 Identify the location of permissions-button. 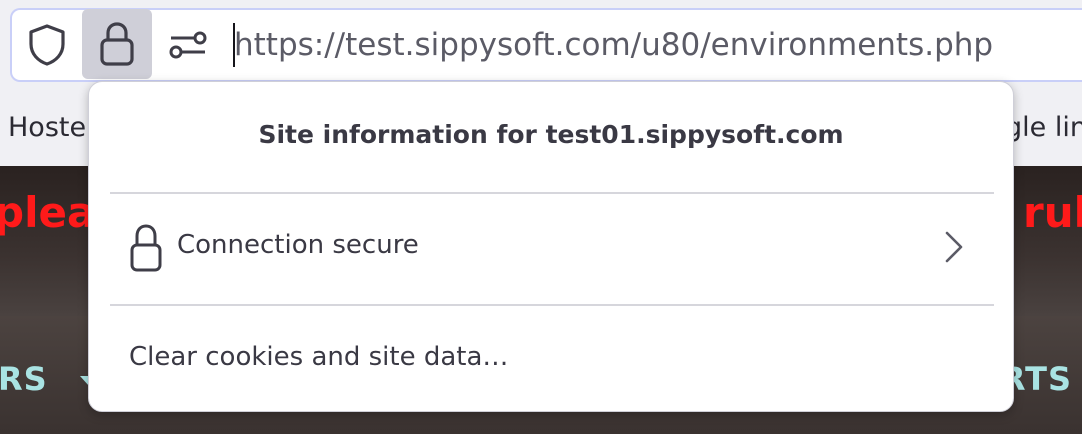
(188, 45).